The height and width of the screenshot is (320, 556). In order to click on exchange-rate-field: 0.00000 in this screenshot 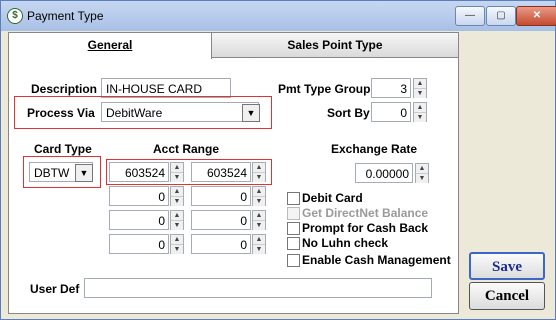, I will do `click(384, 173)`.